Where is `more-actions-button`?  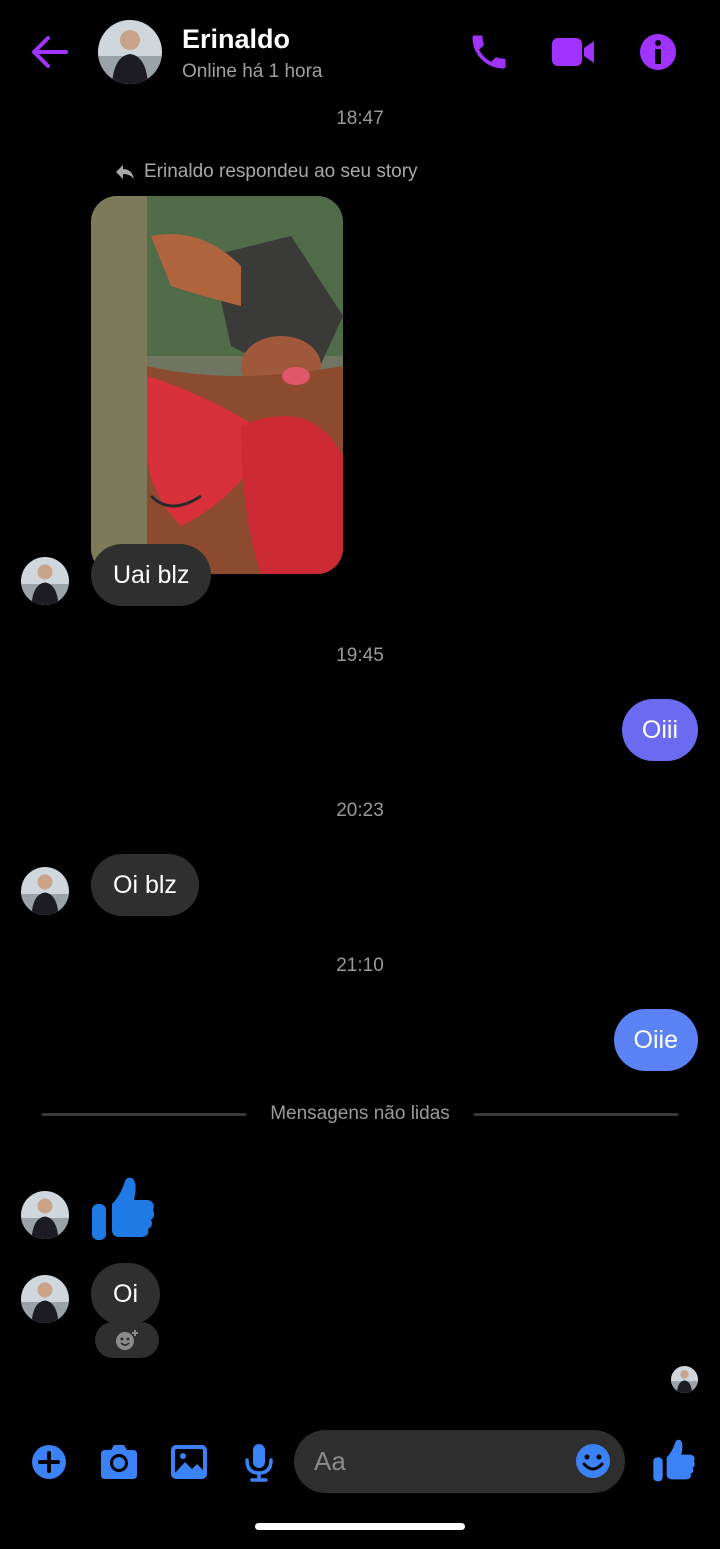 more-actions-button is located at coordinates (49, 1462).